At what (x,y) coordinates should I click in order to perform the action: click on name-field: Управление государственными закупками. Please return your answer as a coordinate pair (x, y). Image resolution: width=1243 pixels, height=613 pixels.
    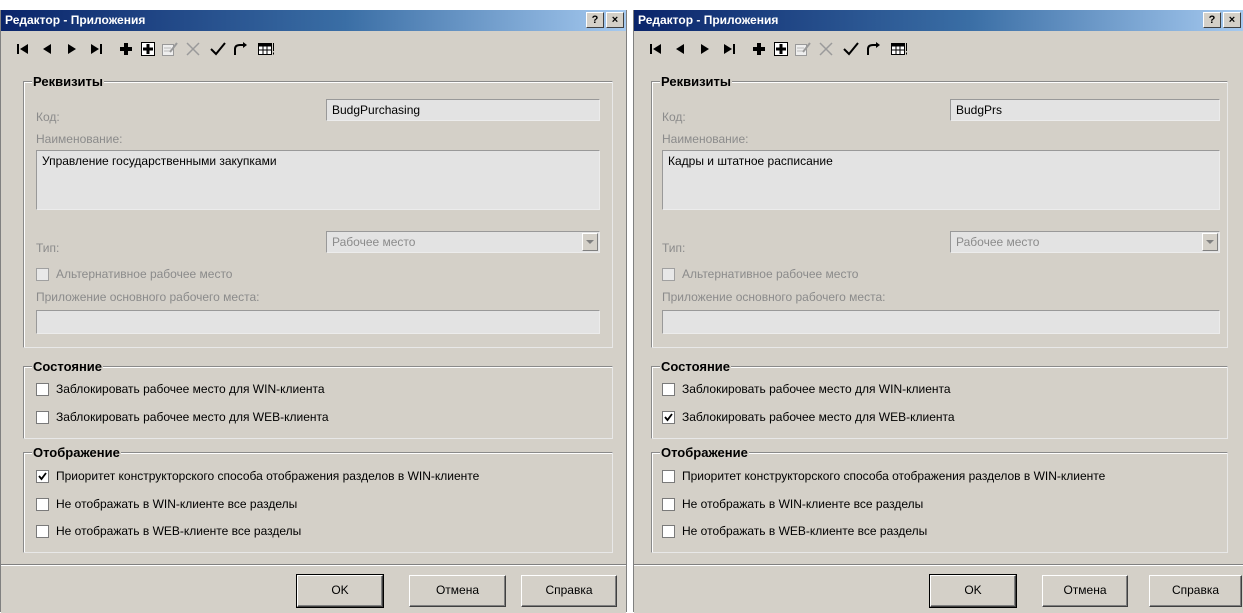
    Looking at the image, I should click on (318, 180).